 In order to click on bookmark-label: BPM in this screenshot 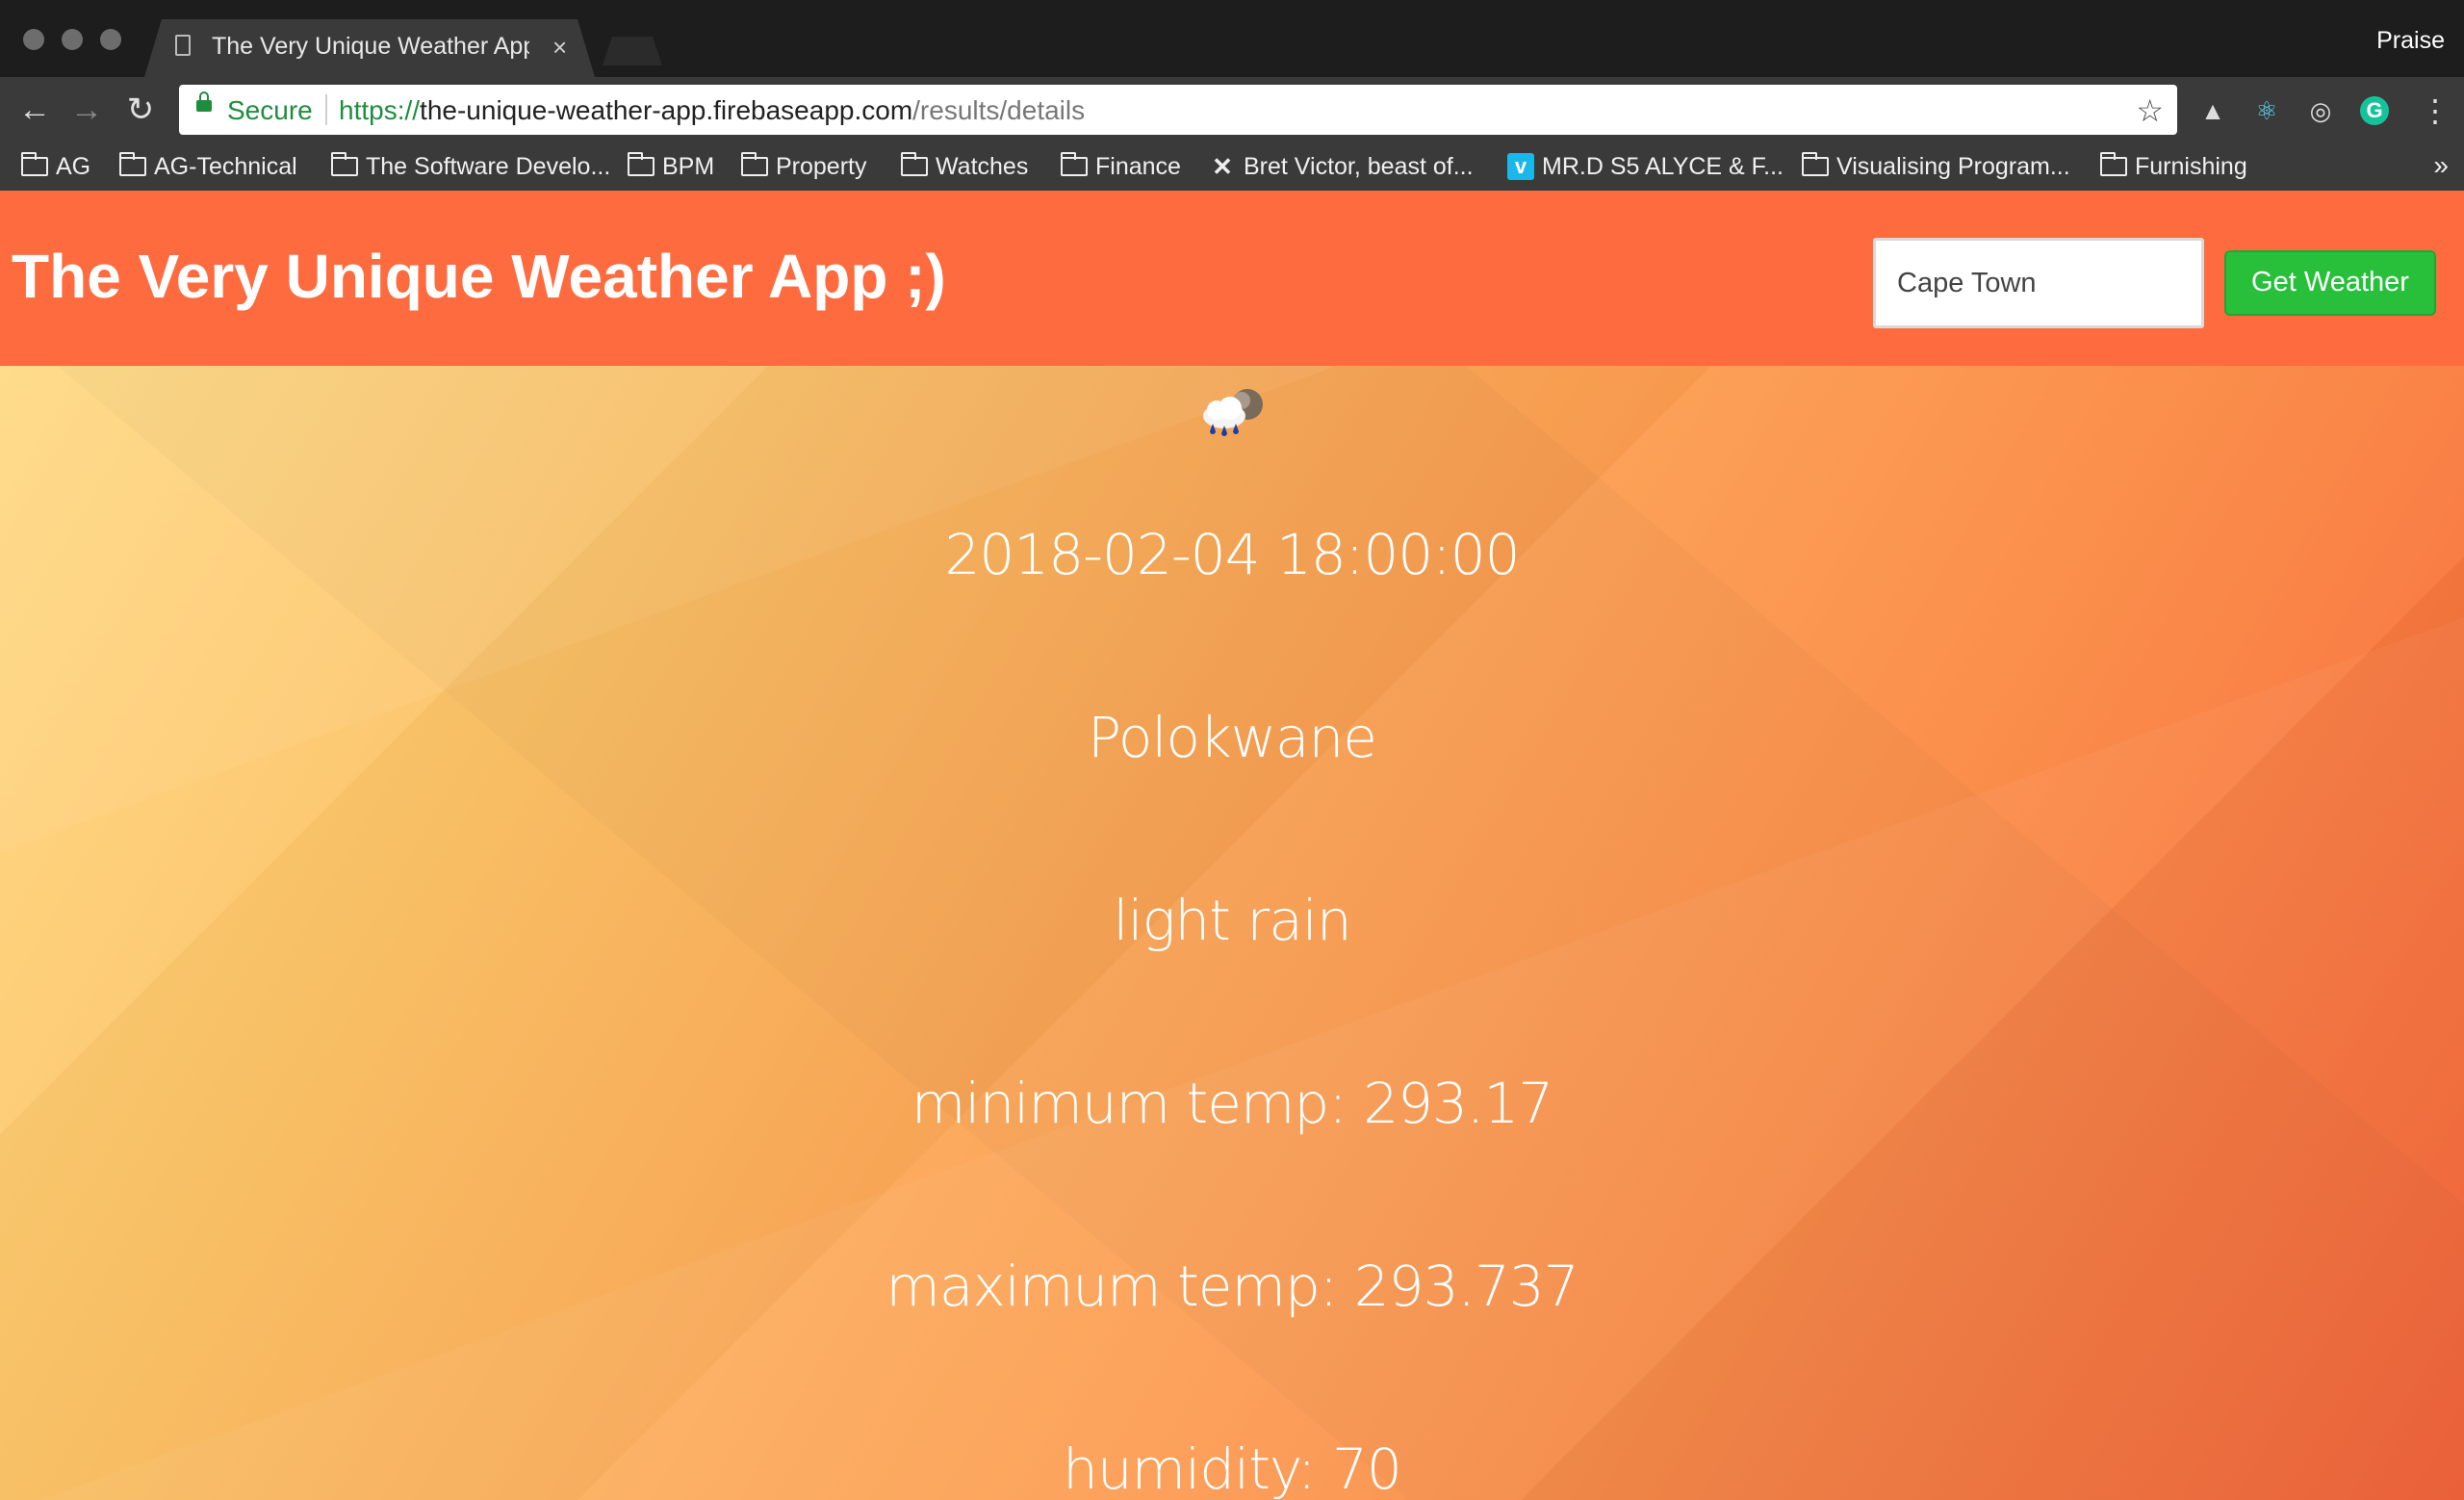, I will do `click(688, 166)`.